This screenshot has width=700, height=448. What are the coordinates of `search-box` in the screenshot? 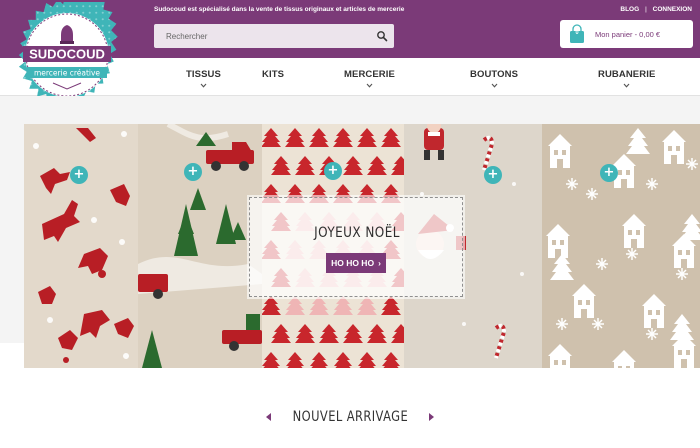 It's located at (274, 36).